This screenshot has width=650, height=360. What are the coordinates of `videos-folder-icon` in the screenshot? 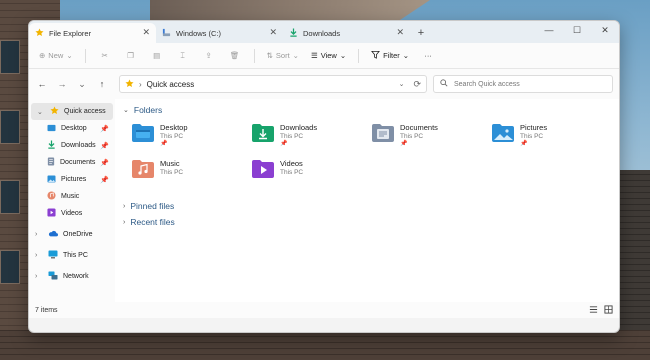 It's located at (263, 169).